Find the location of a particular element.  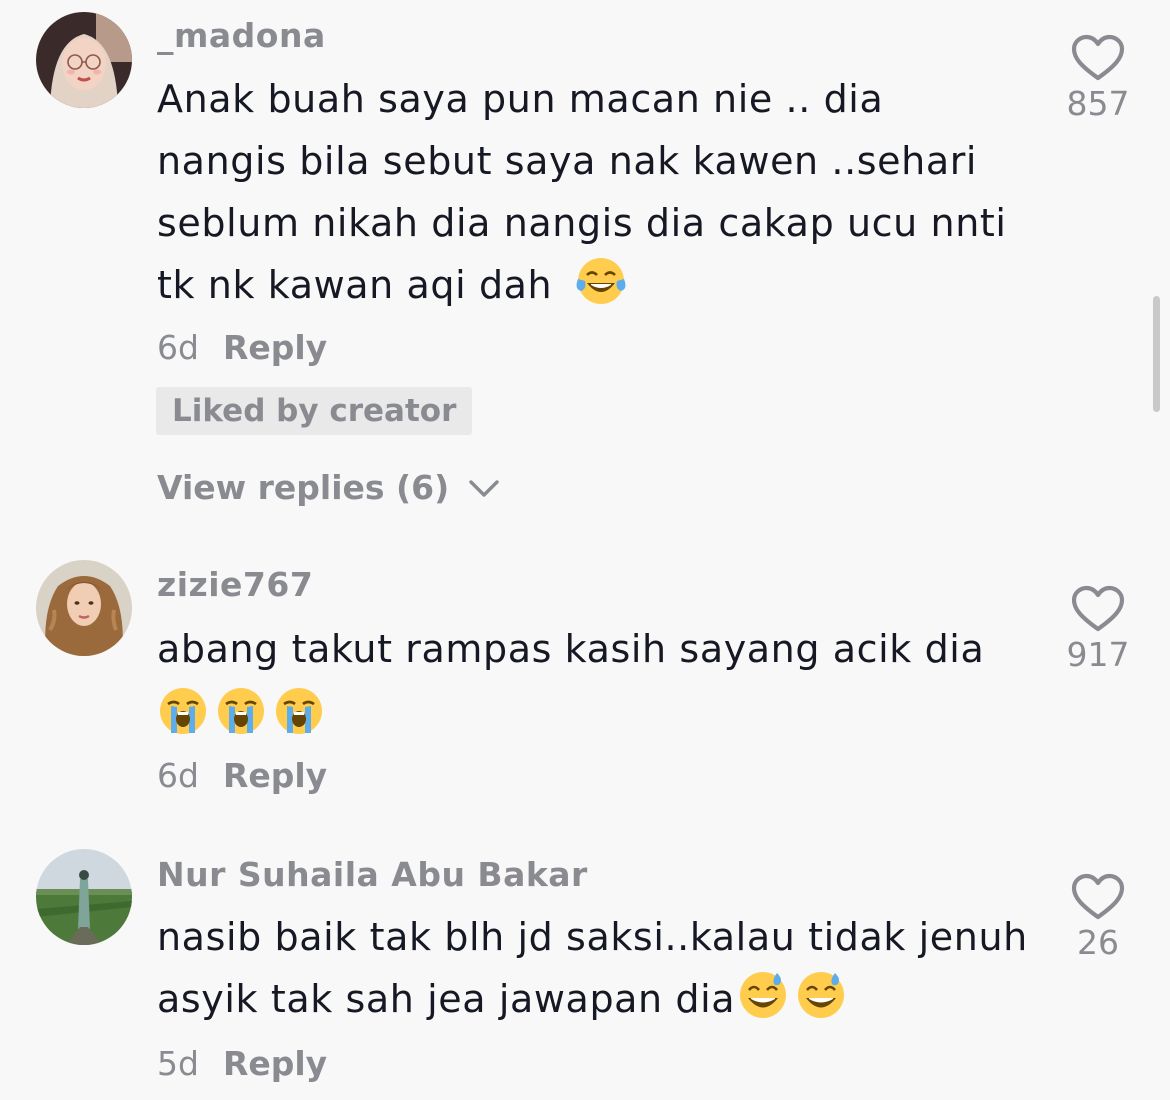

comment-emoji-line is located at coordinates (597, 713).